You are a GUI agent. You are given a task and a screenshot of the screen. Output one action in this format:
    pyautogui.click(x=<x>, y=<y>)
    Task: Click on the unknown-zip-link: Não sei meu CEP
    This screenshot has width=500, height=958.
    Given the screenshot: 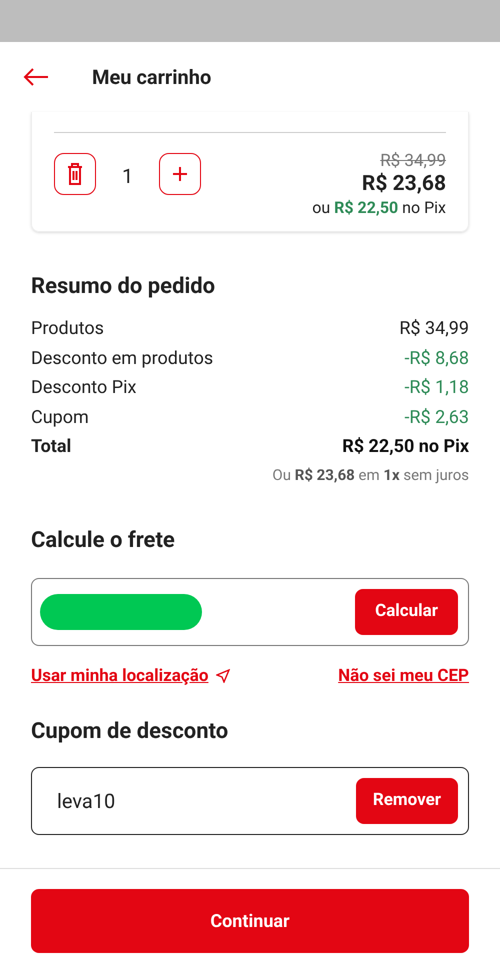 What is the action you would take?
    pyautogui.click(x=403, y=676)
    